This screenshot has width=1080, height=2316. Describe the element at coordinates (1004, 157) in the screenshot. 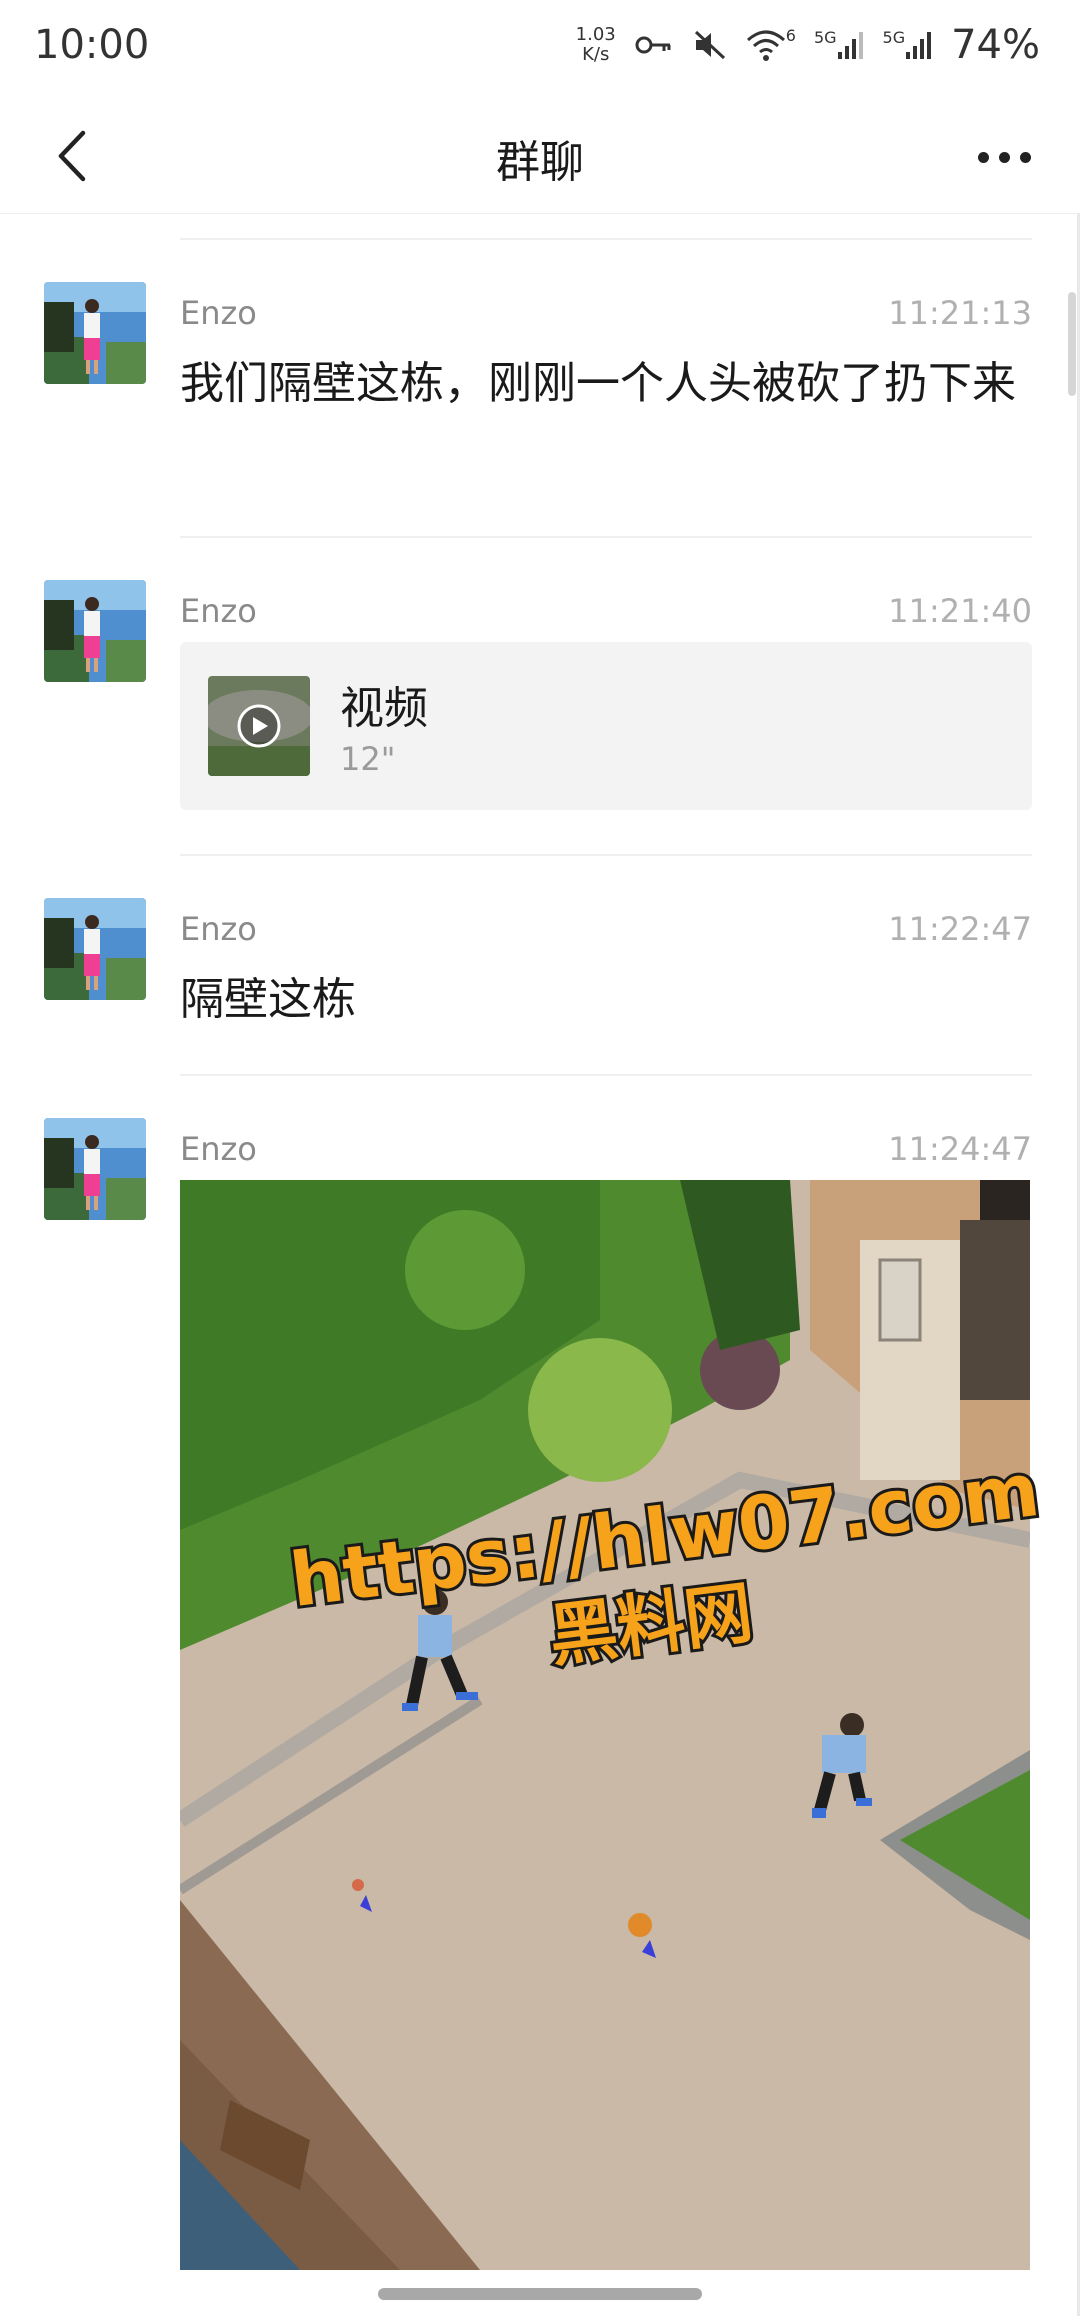

I see `more-button` at that location.